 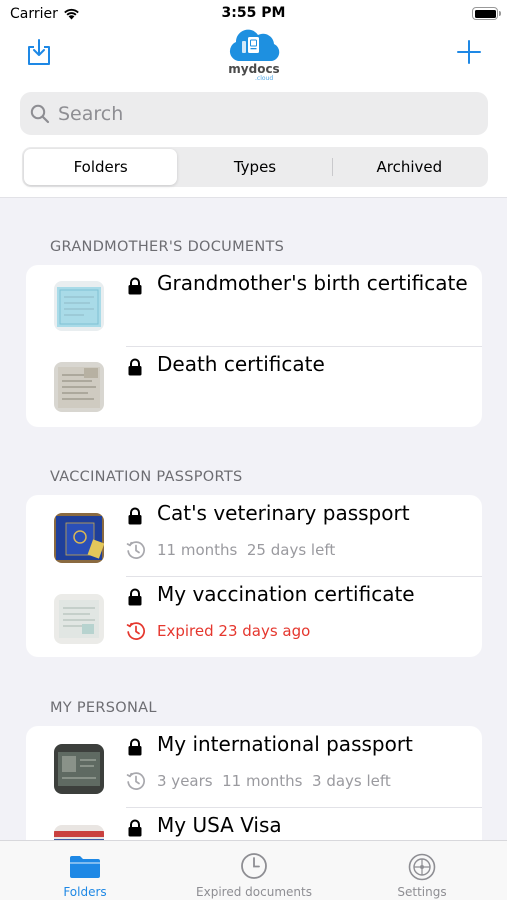 I want to click on plus-icon, so click(x=469, y=52).